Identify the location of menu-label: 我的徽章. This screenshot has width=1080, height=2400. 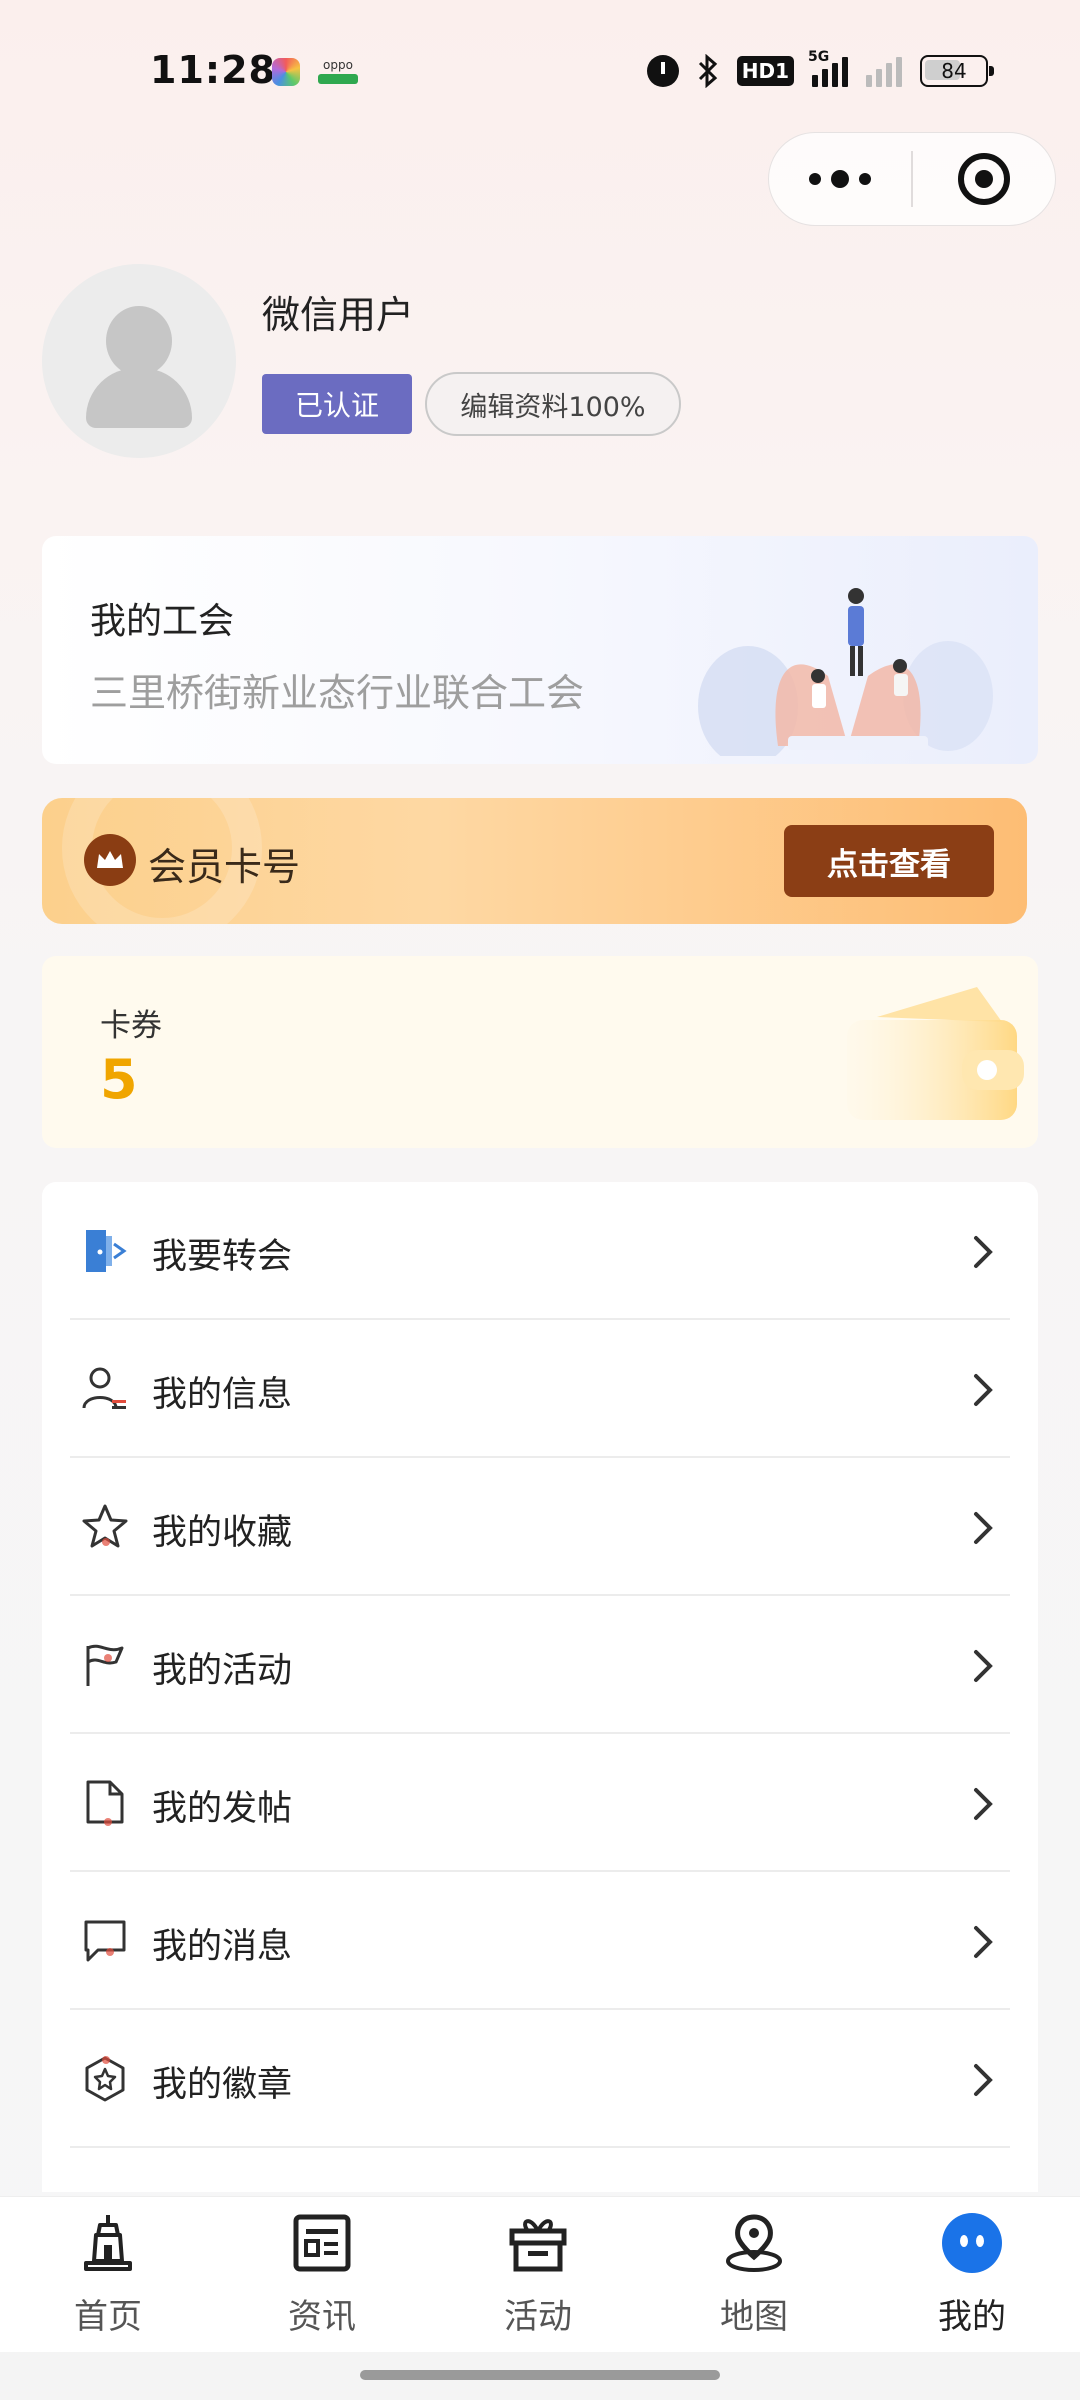
(222, 2085).